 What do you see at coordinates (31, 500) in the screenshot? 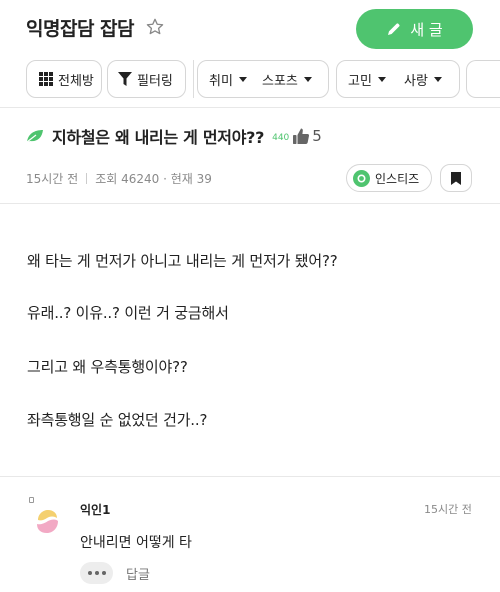
I see `comment-marker-icon` at bounding box center [31, 500].